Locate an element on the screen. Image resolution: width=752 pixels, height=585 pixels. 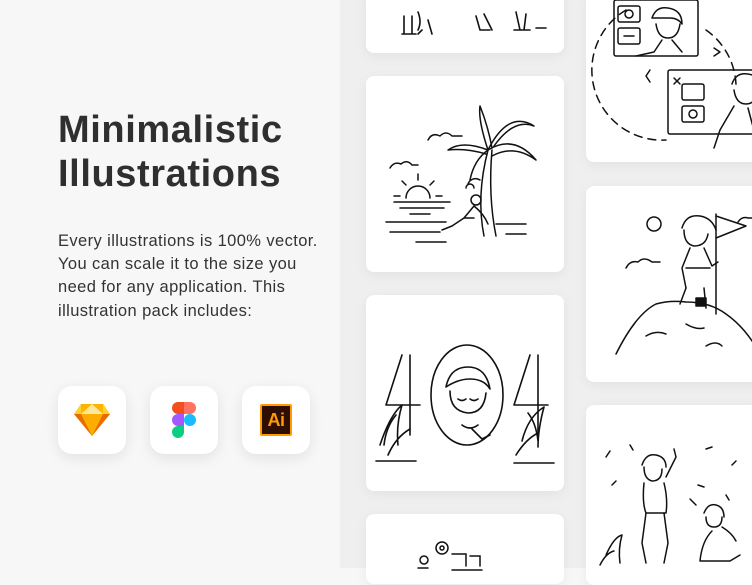
celebration-illustration is located at coordinates (670, 505).